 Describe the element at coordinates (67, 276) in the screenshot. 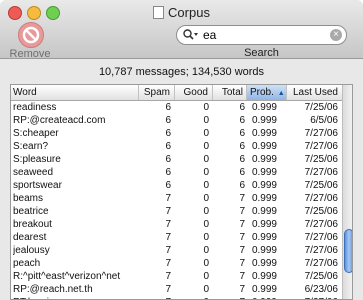

I see `cell-word: R:^pitt^east^verizon^net` at that location.